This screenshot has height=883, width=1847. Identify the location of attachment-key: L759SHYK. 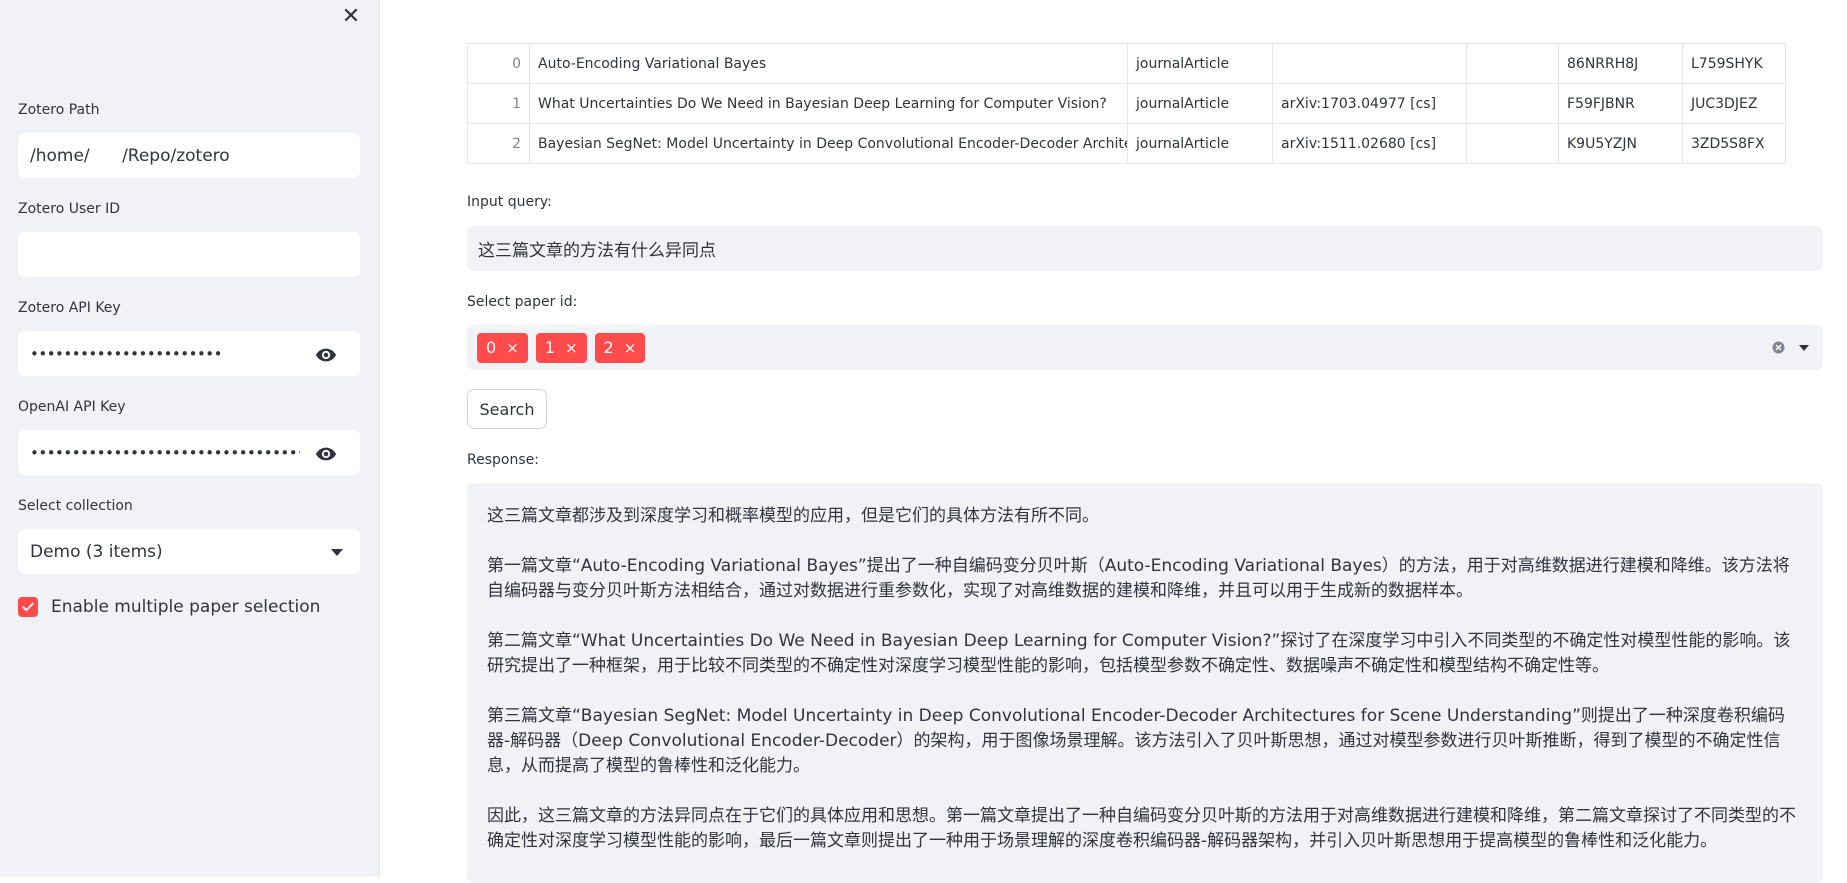
(1734, 63).